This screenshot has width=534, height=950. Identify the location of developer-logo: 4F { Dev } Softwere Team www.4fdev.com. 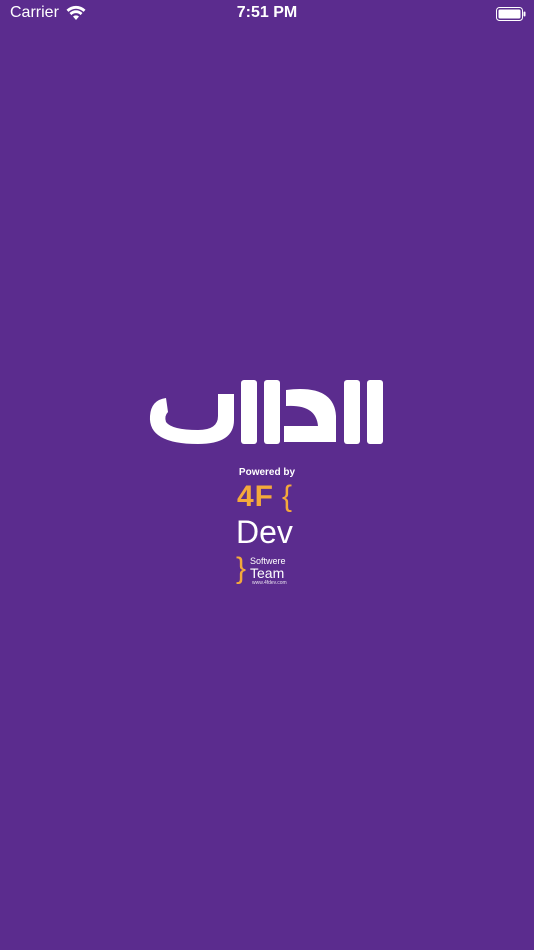
(267, 534).